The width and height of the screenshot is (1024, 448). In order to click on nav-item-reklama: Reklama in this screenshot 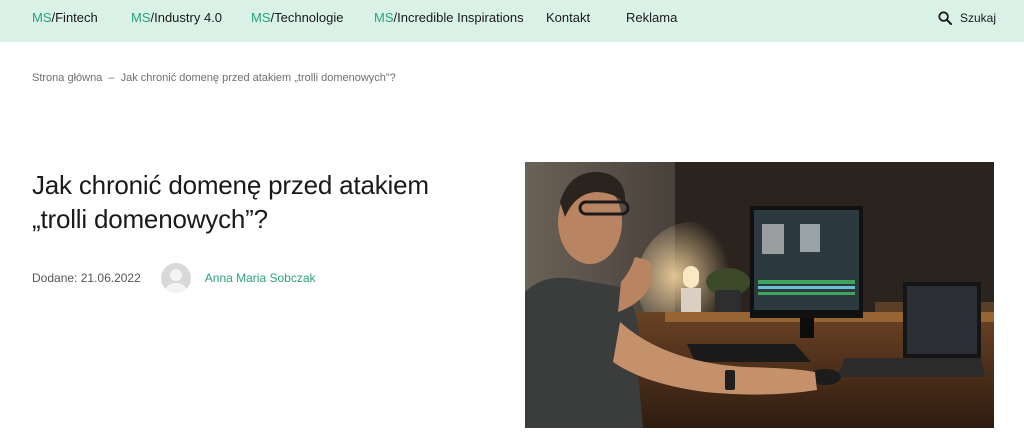, I will do `click(651, 18)`.